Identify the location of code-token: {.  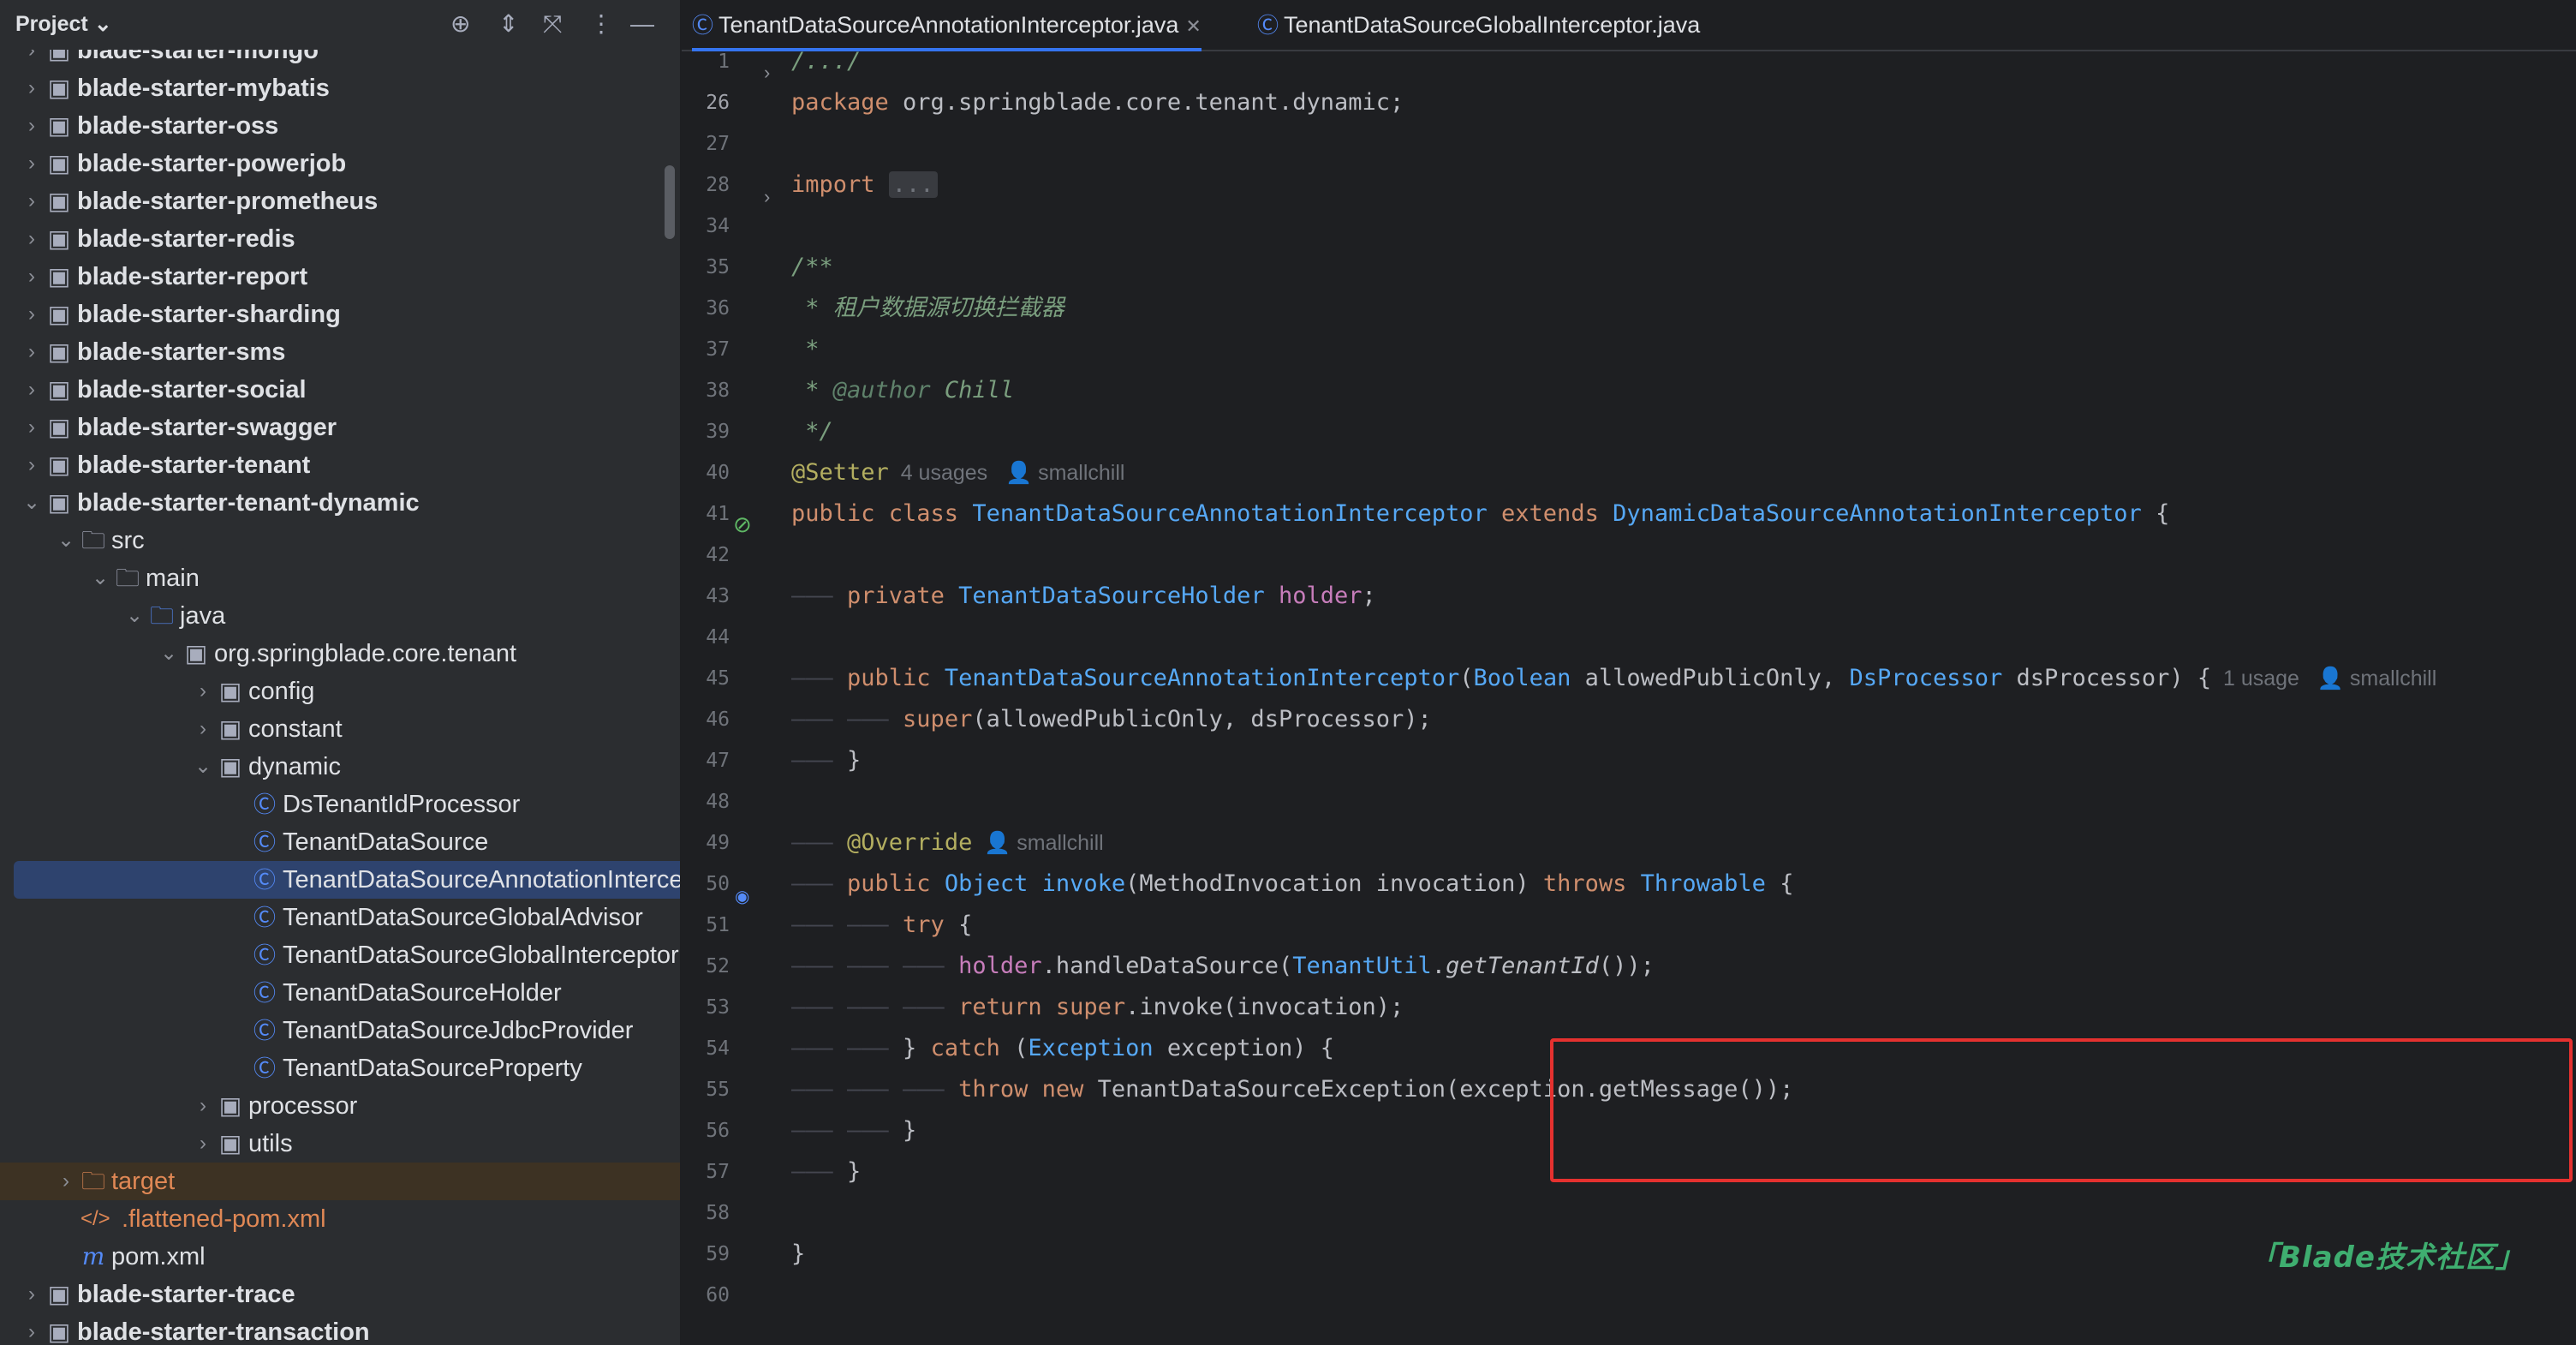
(958, 925).